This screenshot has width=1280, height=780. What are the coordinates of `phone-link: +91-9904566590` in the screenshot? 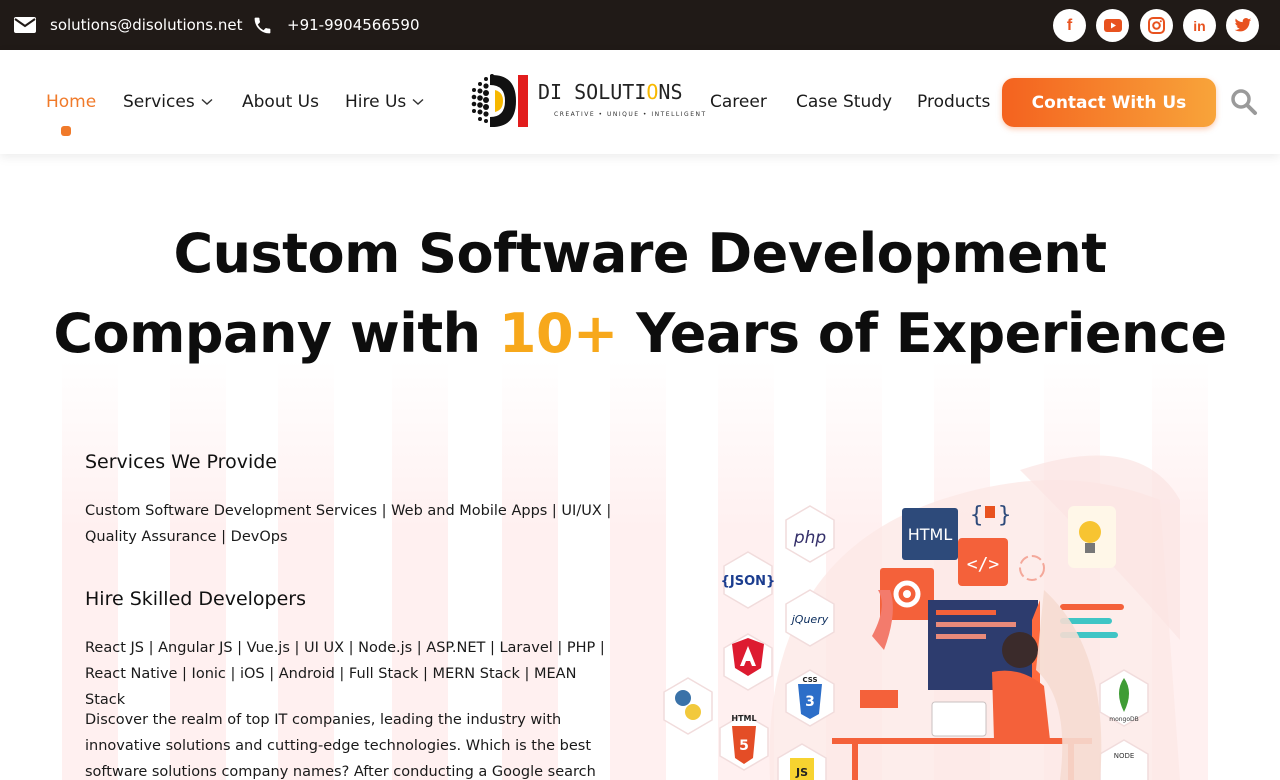 It's located at (336, 25).